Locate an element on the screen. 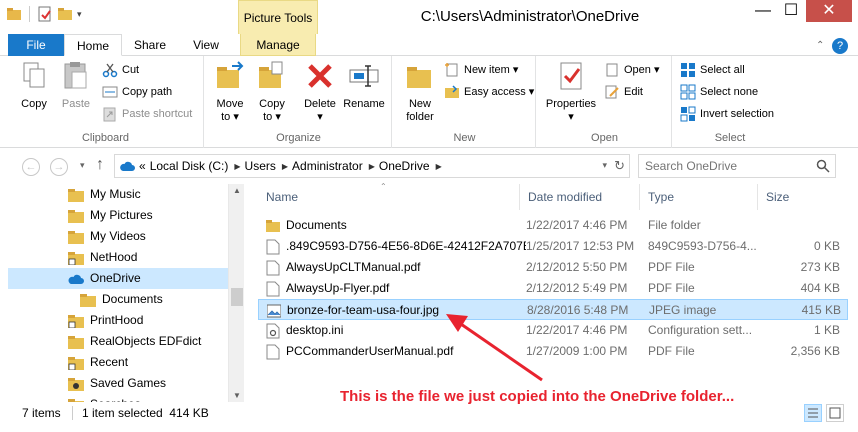 The height and width of the screenshot is (432, 858). open-button: Open ▾ is located at coordinates (632, 70).